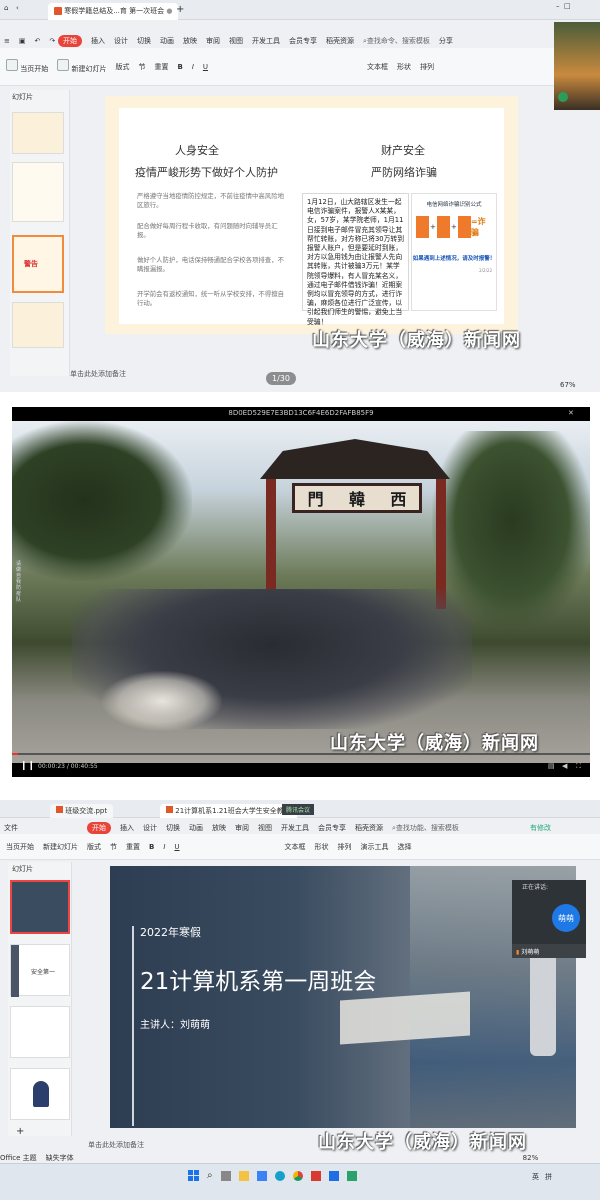  Describe the element at coordinates (38, 264) in the screenshot. I see `slide-thumb-3: 警告` at that location.